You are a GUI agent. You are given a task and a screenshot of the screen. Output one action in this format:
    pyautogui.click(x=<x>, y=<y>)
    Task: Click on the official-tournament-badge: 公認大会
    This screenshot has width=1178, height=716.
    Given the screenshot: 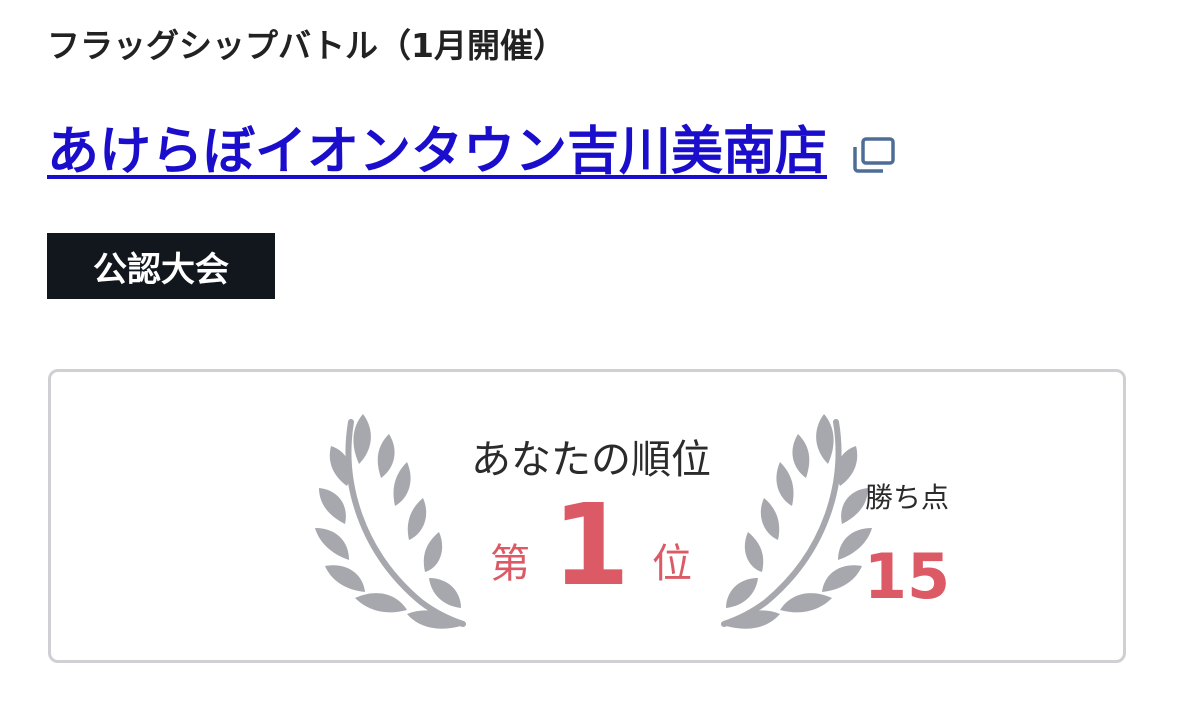 What is the action you would take?
    pyautogui.click(x=161, y=266)
    